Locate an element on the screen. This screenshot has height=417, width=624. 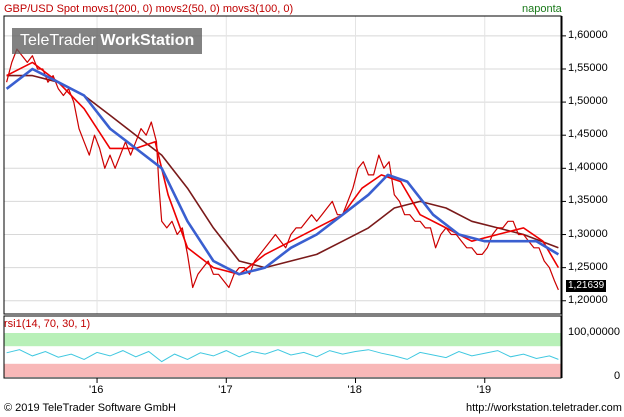
period-label: naponta is located at coordinates (542, 9).